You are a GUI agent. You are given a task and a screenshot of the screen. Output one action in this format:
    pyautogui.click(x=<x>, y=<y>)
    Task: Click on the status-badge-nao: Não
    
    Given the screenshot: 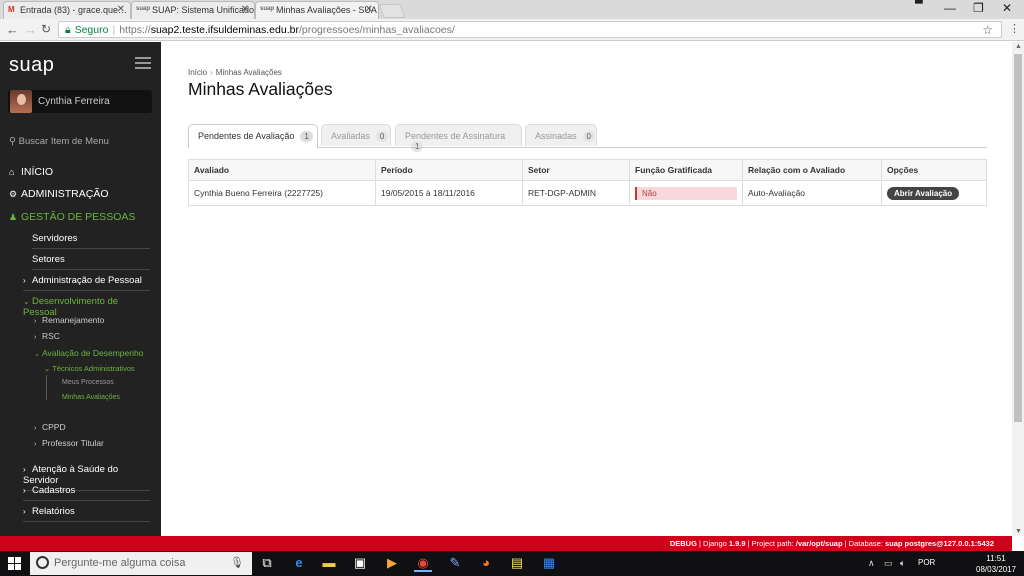 What is the action you would take?
    pyautogui.click(x=686, y=193)
    